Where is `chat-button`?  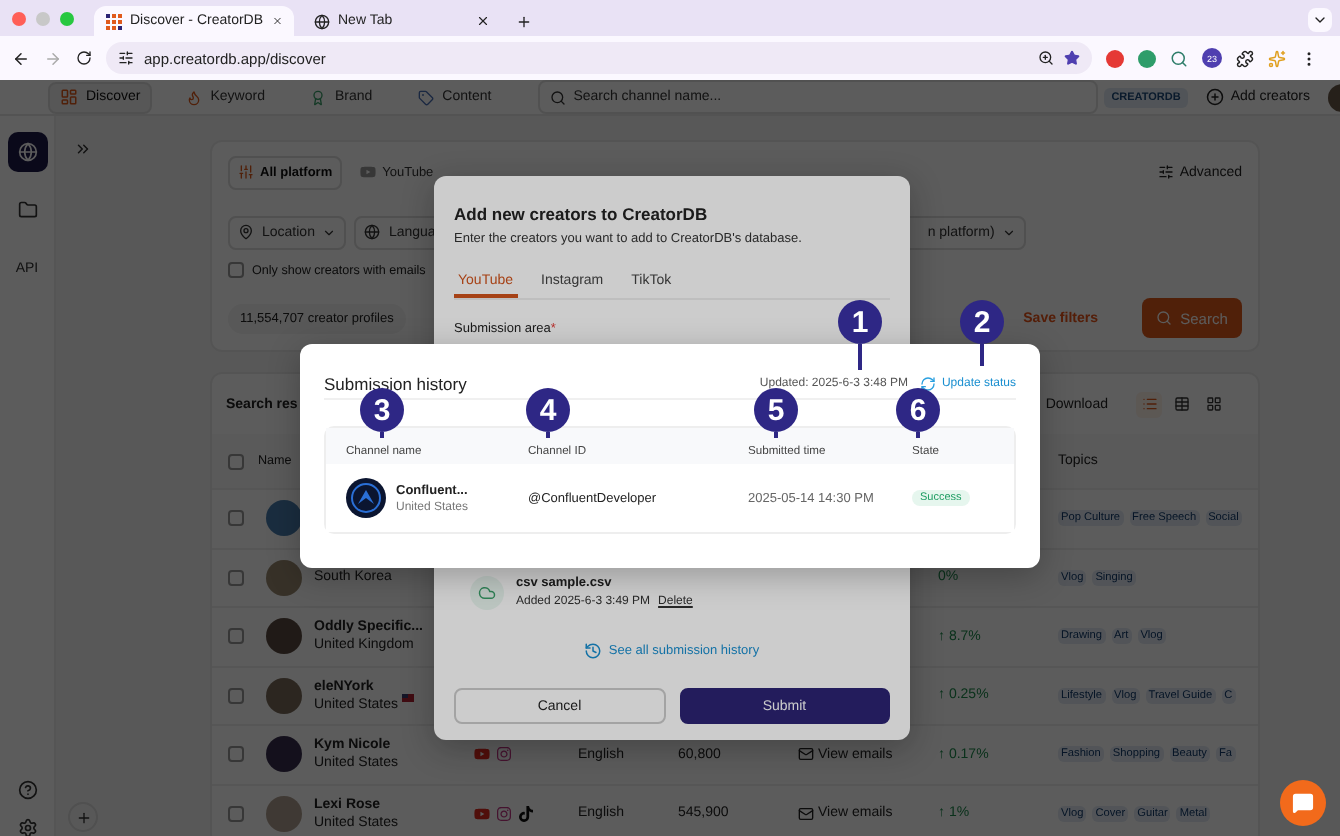
chat-button is located at coordinates (1303, 803).